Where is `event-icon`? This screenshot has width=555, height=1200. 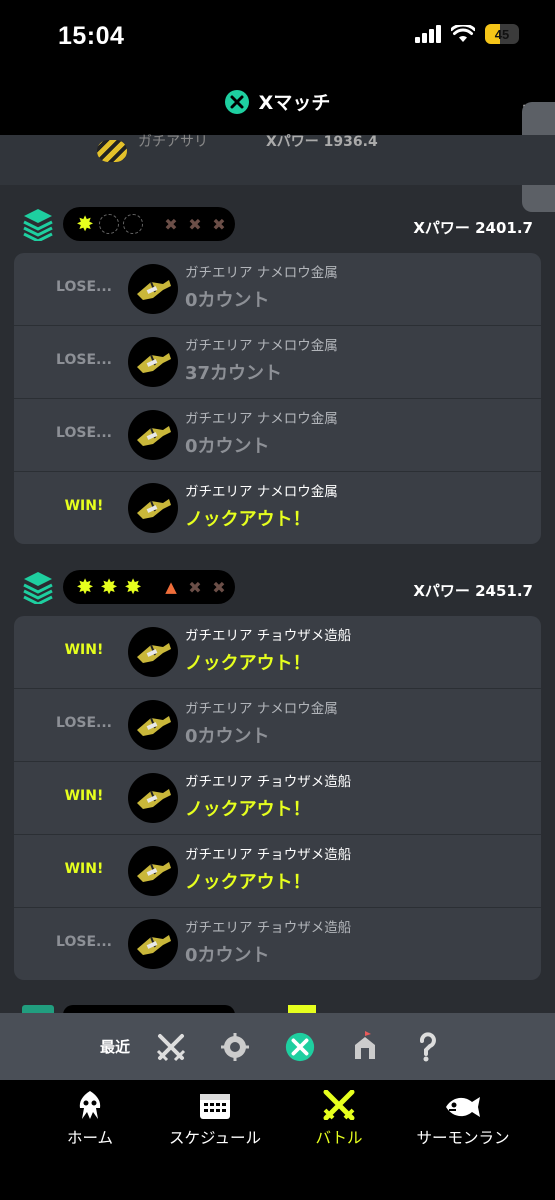 event-icon is located at coordinates (365, 1047).